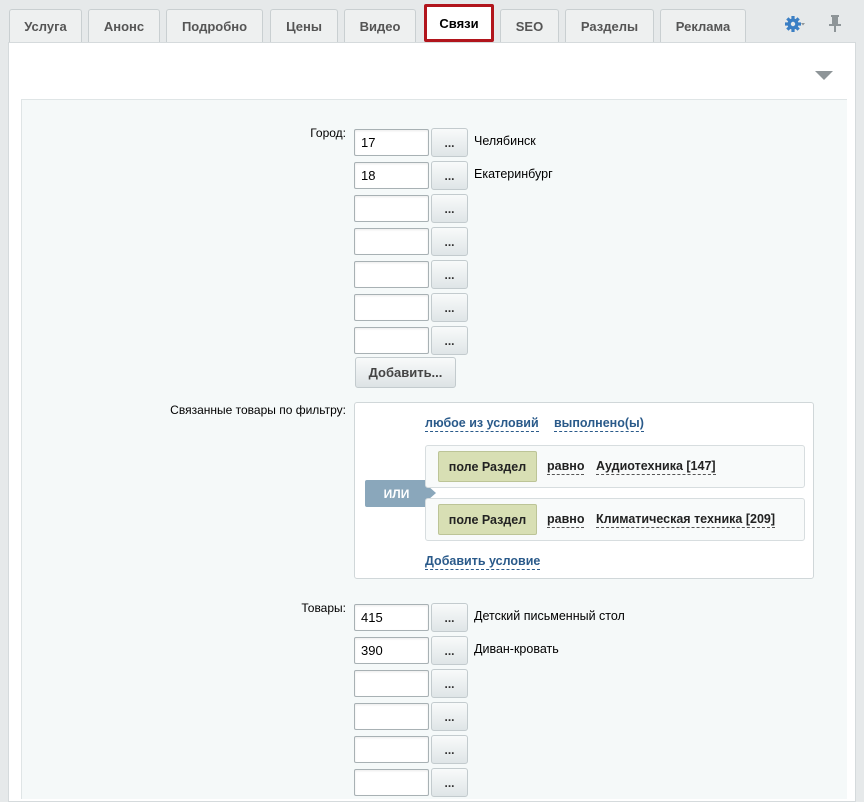 The height and width of the screenshot is (802, 864). What do you see at coordinates (459, 23) in the screenshot?
I see `tab-svyazi: Связи` at bounding box center [459, 23].